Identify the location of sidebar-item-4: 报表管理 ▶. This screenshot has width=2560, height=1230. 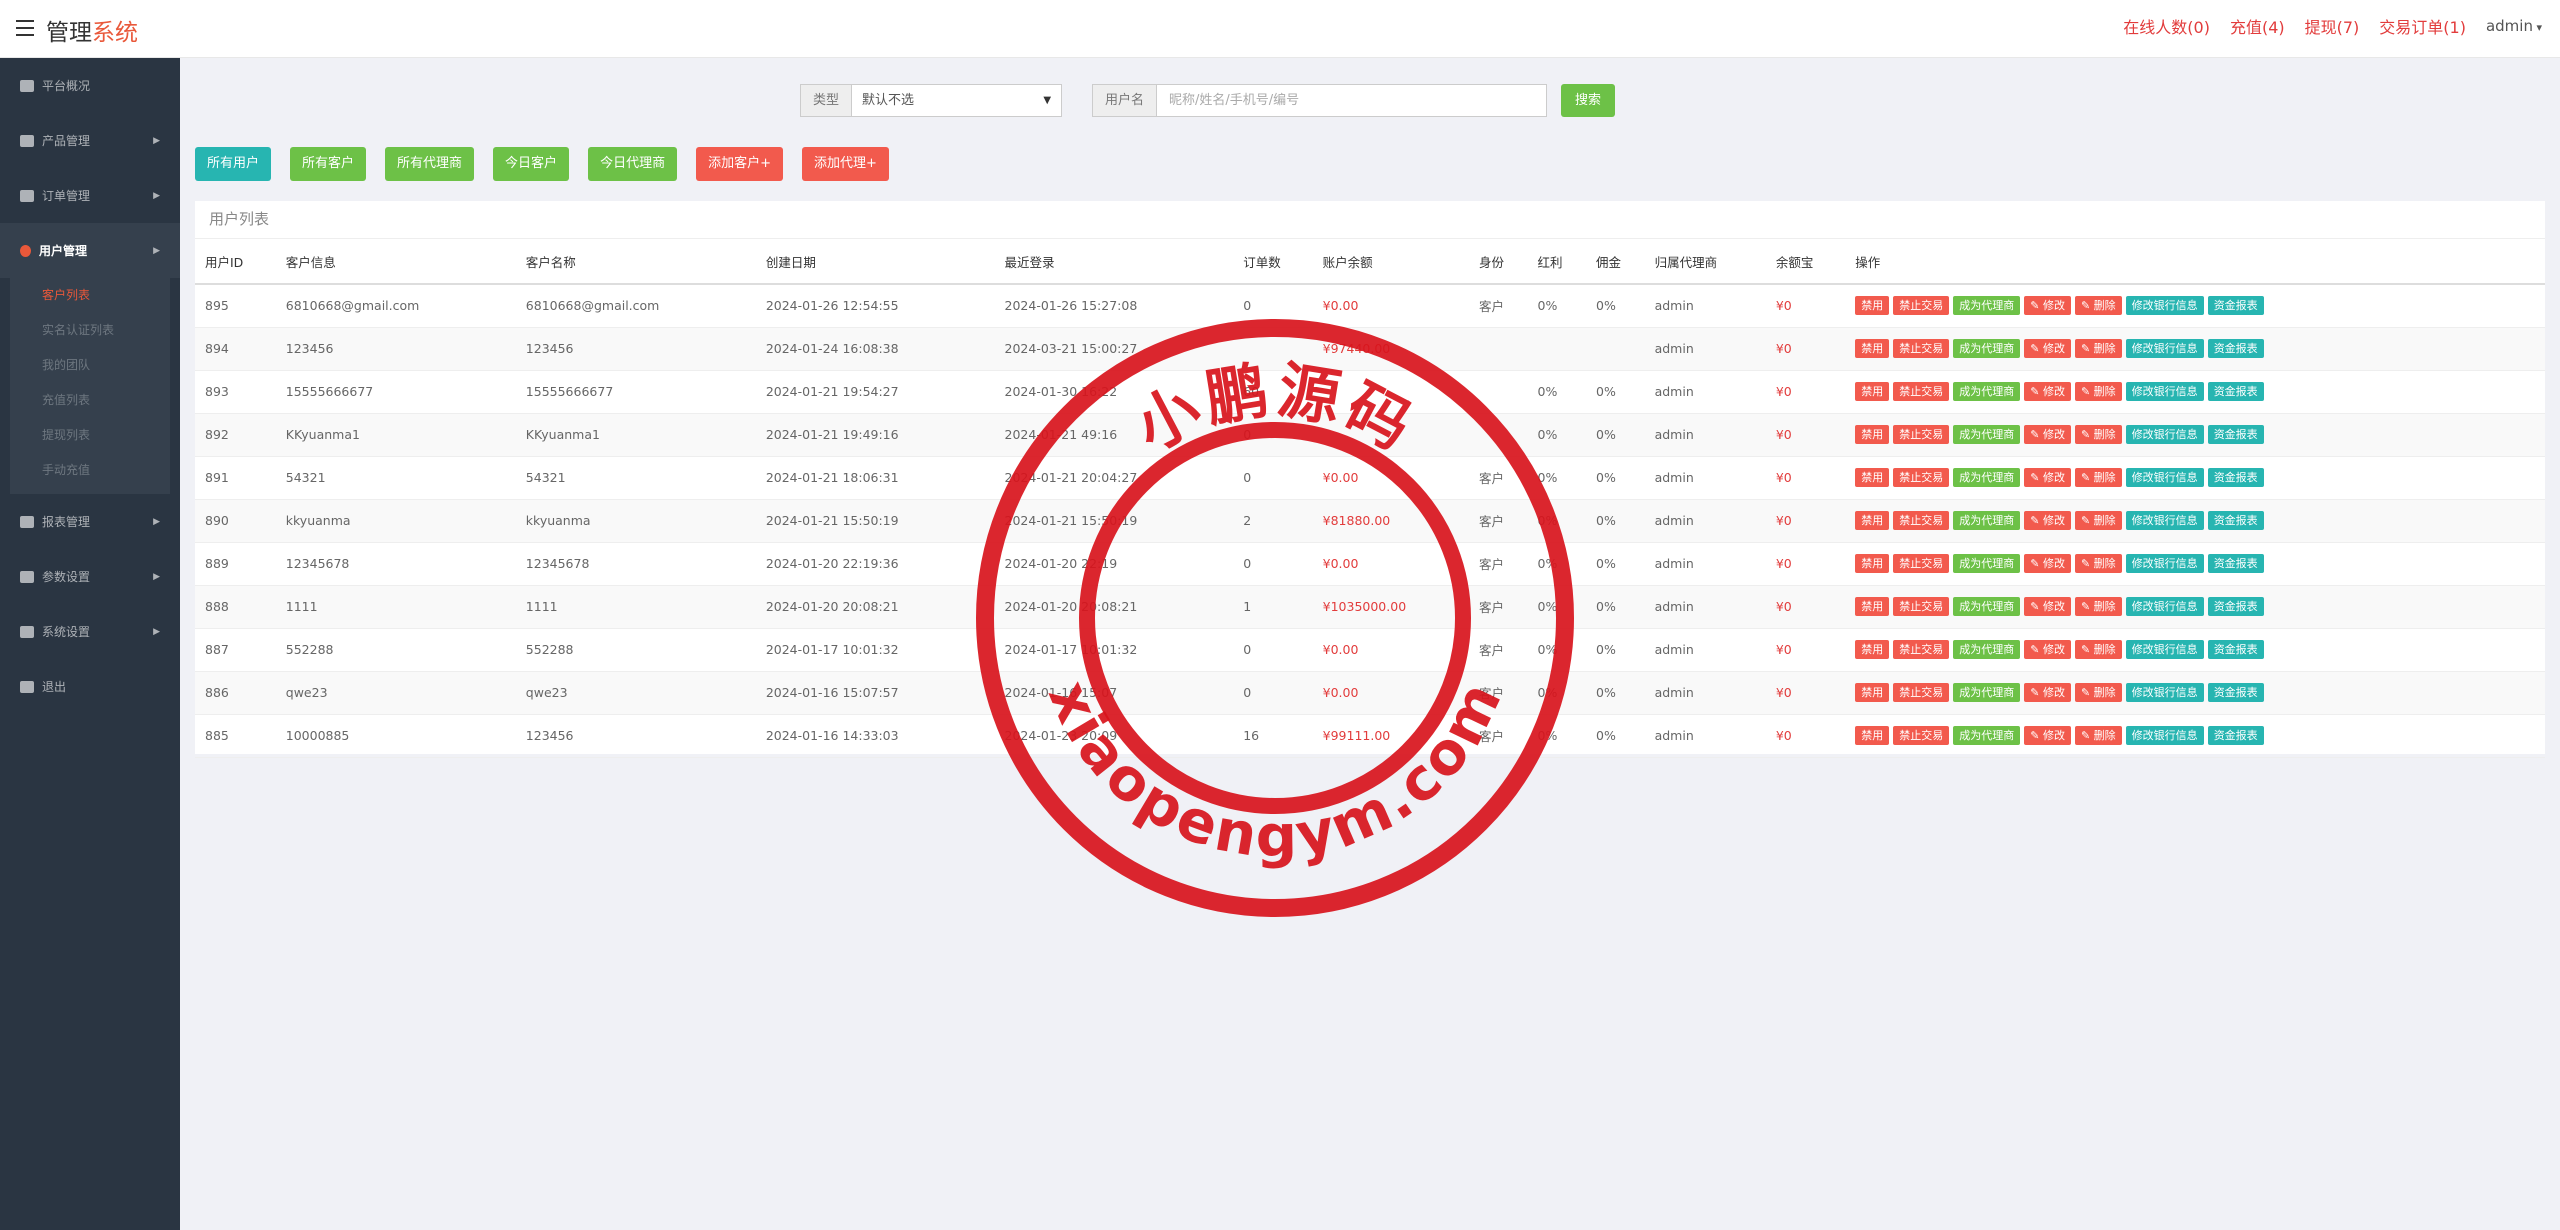
(90, 521).